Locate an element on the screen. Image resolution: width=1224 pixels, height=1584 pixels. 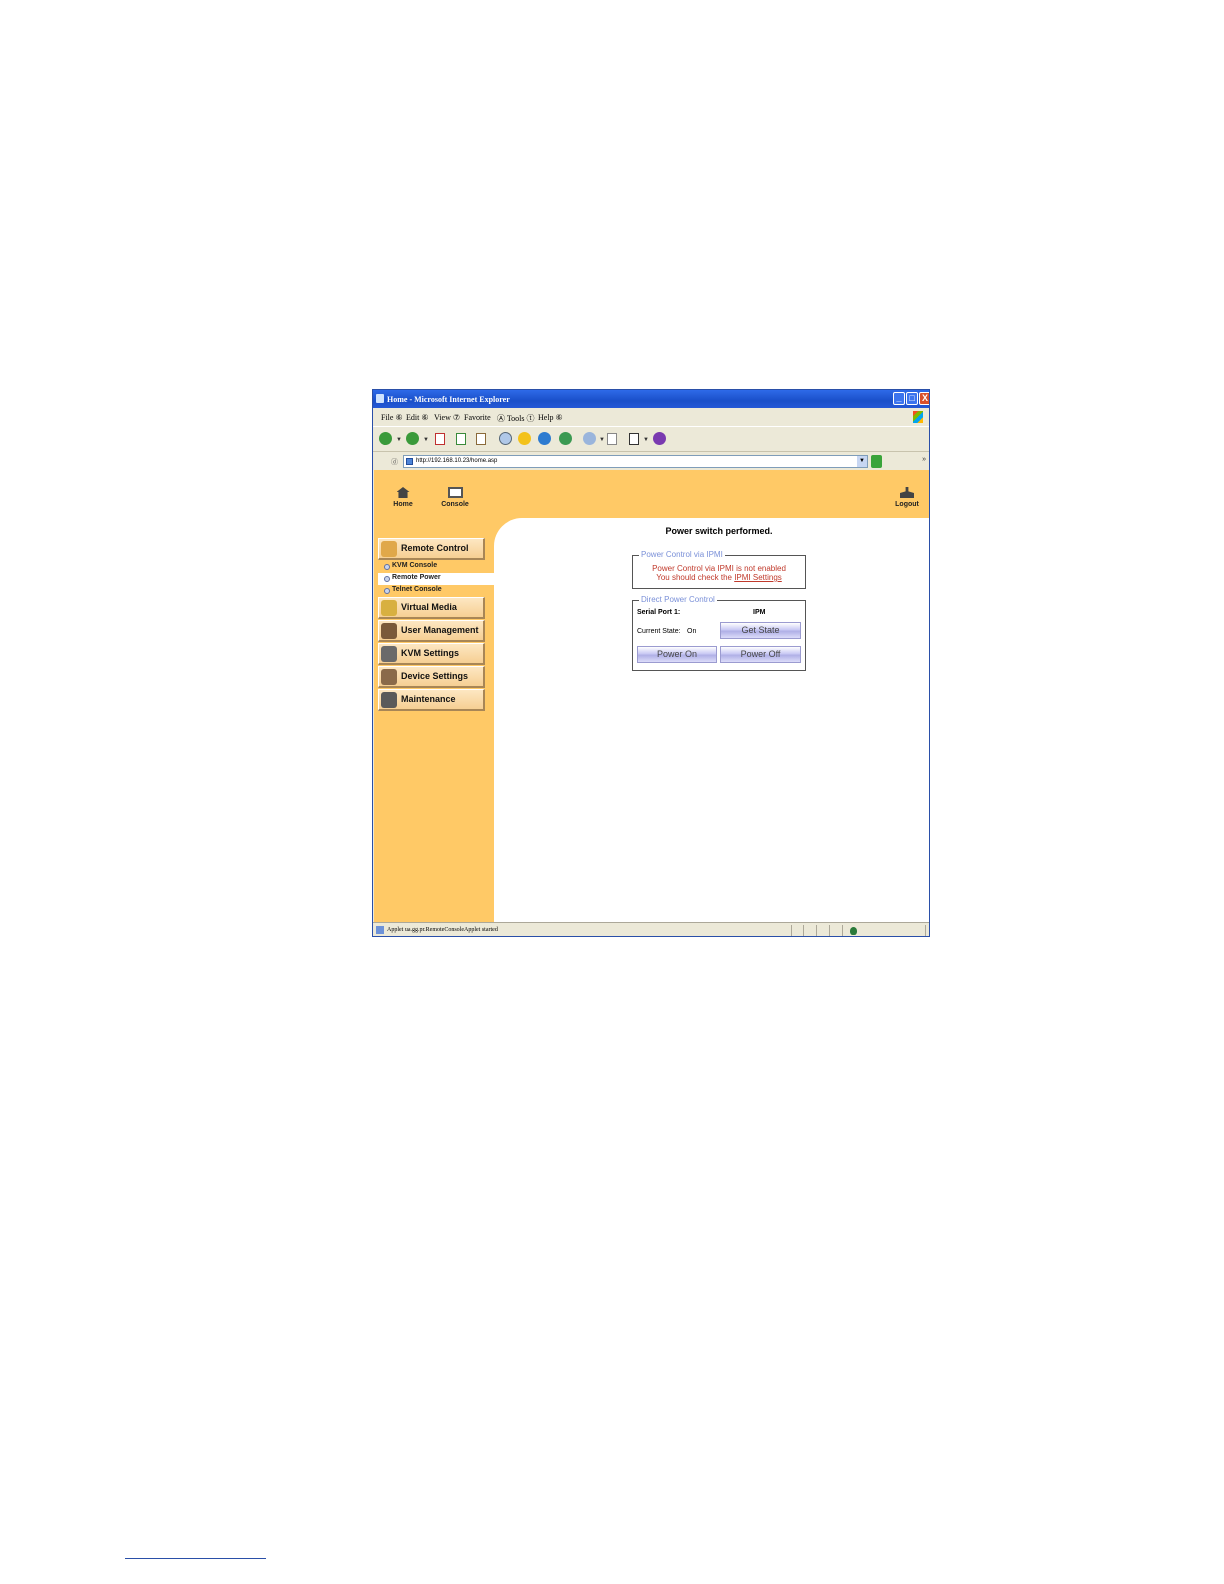
address-bar: ⓓ http://192.168.10.23/home.asp ▼ » is located at coordinates (651, 461).